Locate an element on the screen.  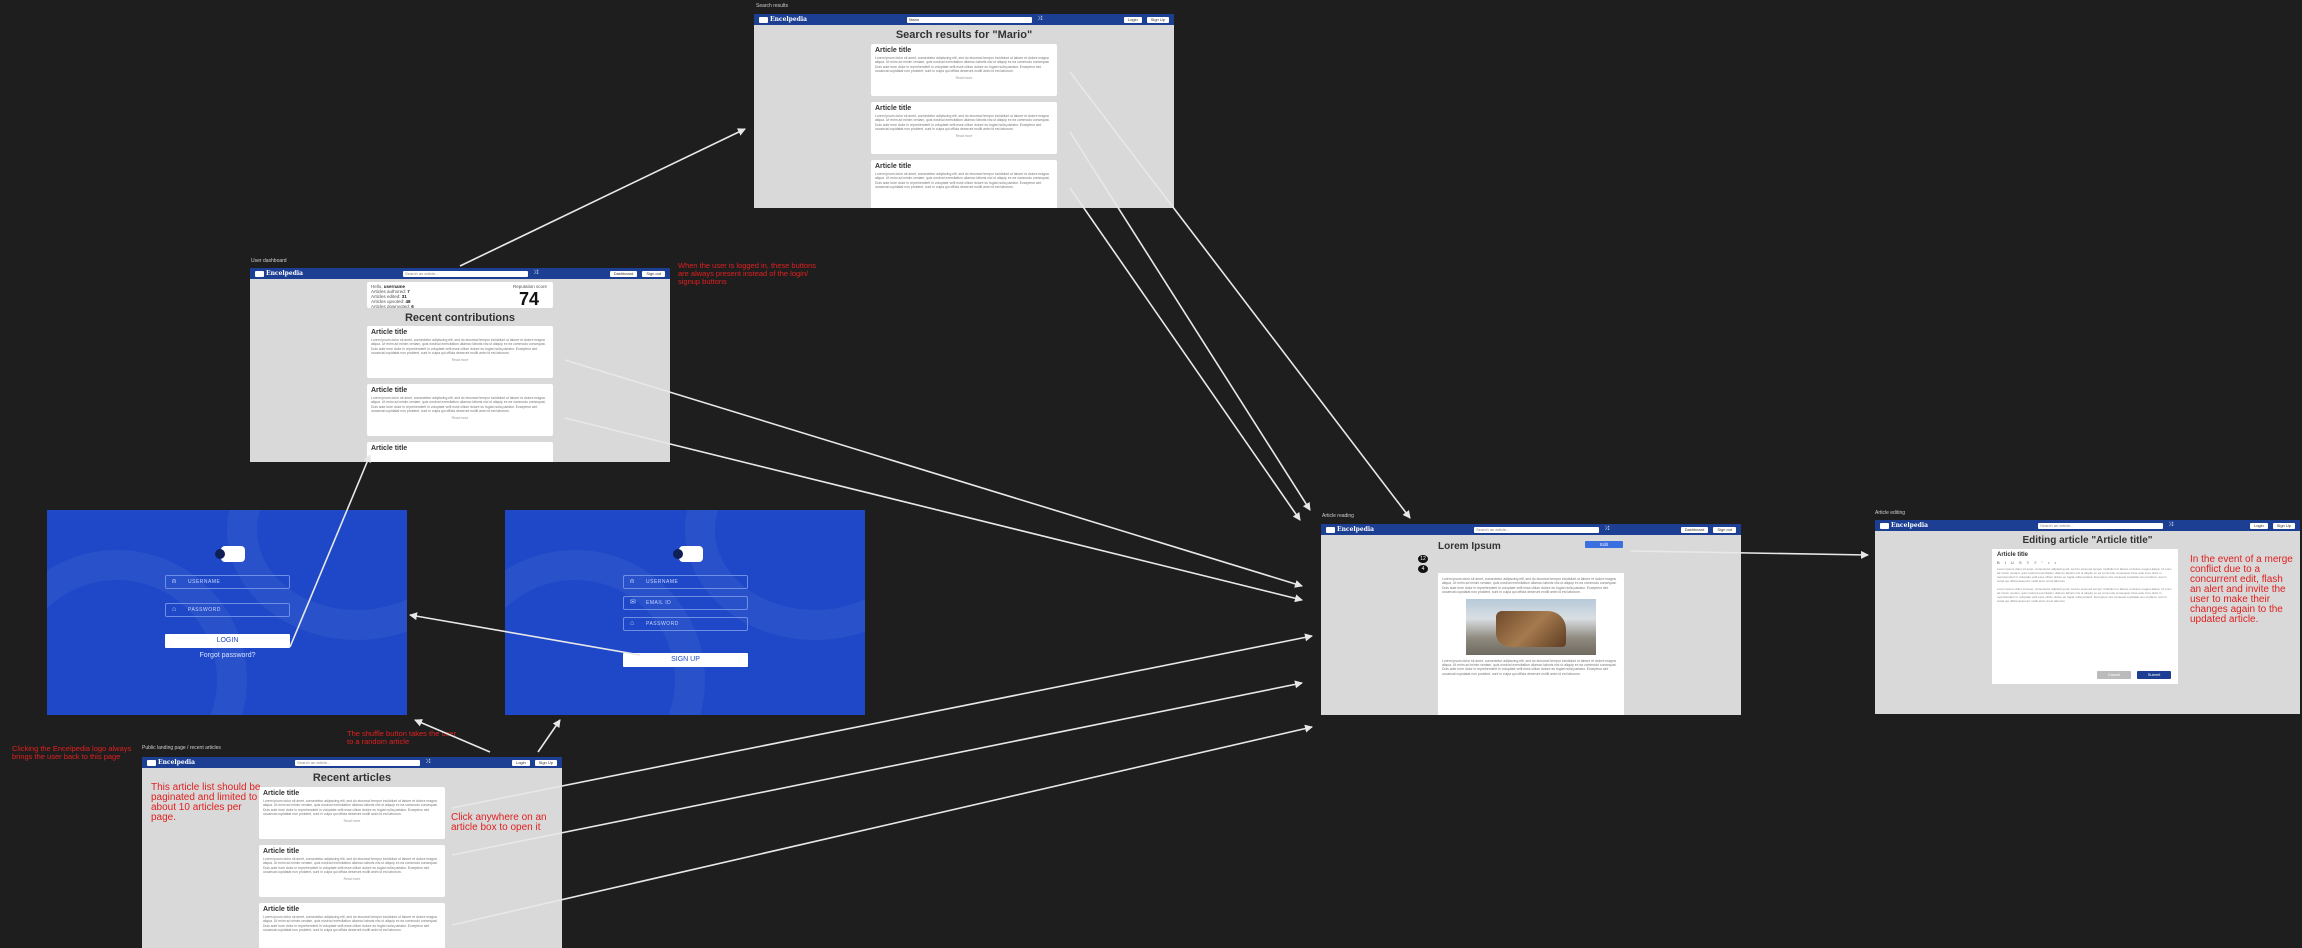
landing-frame-label: Public landing page / recent articles is located at coordinates (181, 748).